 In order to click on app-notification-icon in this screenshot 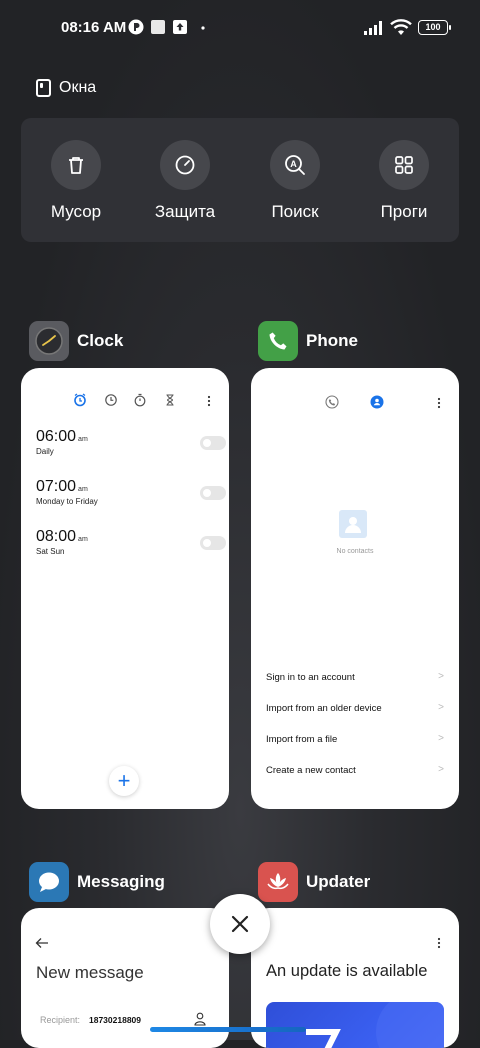, I will do `click(136, 27)`.